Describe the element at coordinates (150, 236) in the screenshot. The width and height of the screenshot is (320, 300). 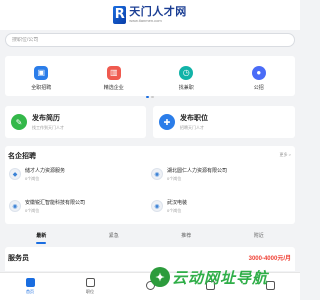
I see `job-filter-tabs: 最新 紧急 推荐 附近` at that location.